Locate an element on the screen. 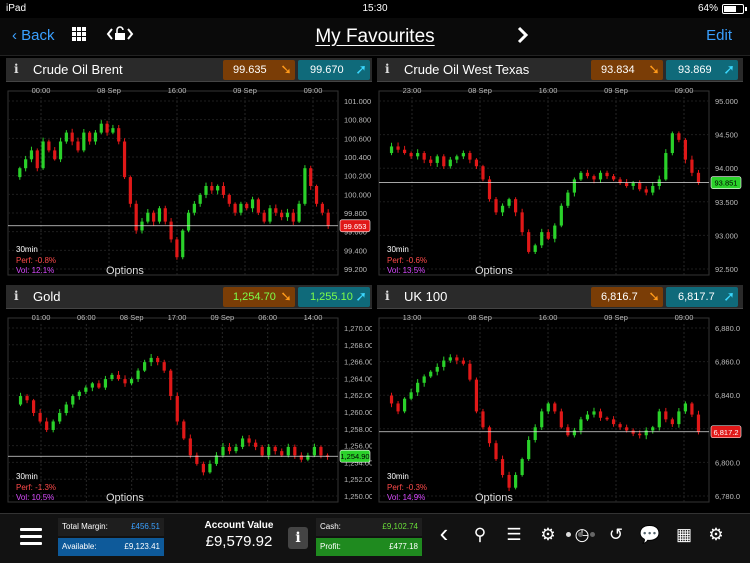 Image resolution: width=750 pixels, height=563 pixels. sell-price-button: 6,816.7 ➘ is located at coordinates (627, 297).